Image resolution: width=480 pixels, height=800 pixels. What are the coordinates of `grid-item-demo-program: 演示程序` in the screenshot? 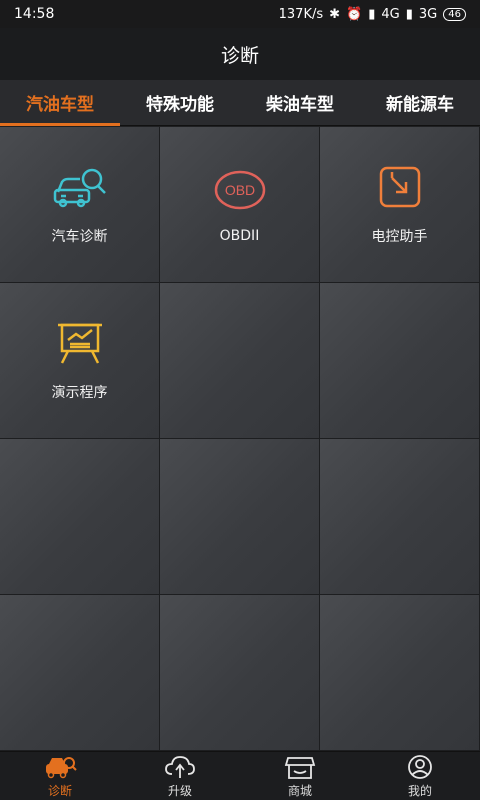 It's located at (80, 361).